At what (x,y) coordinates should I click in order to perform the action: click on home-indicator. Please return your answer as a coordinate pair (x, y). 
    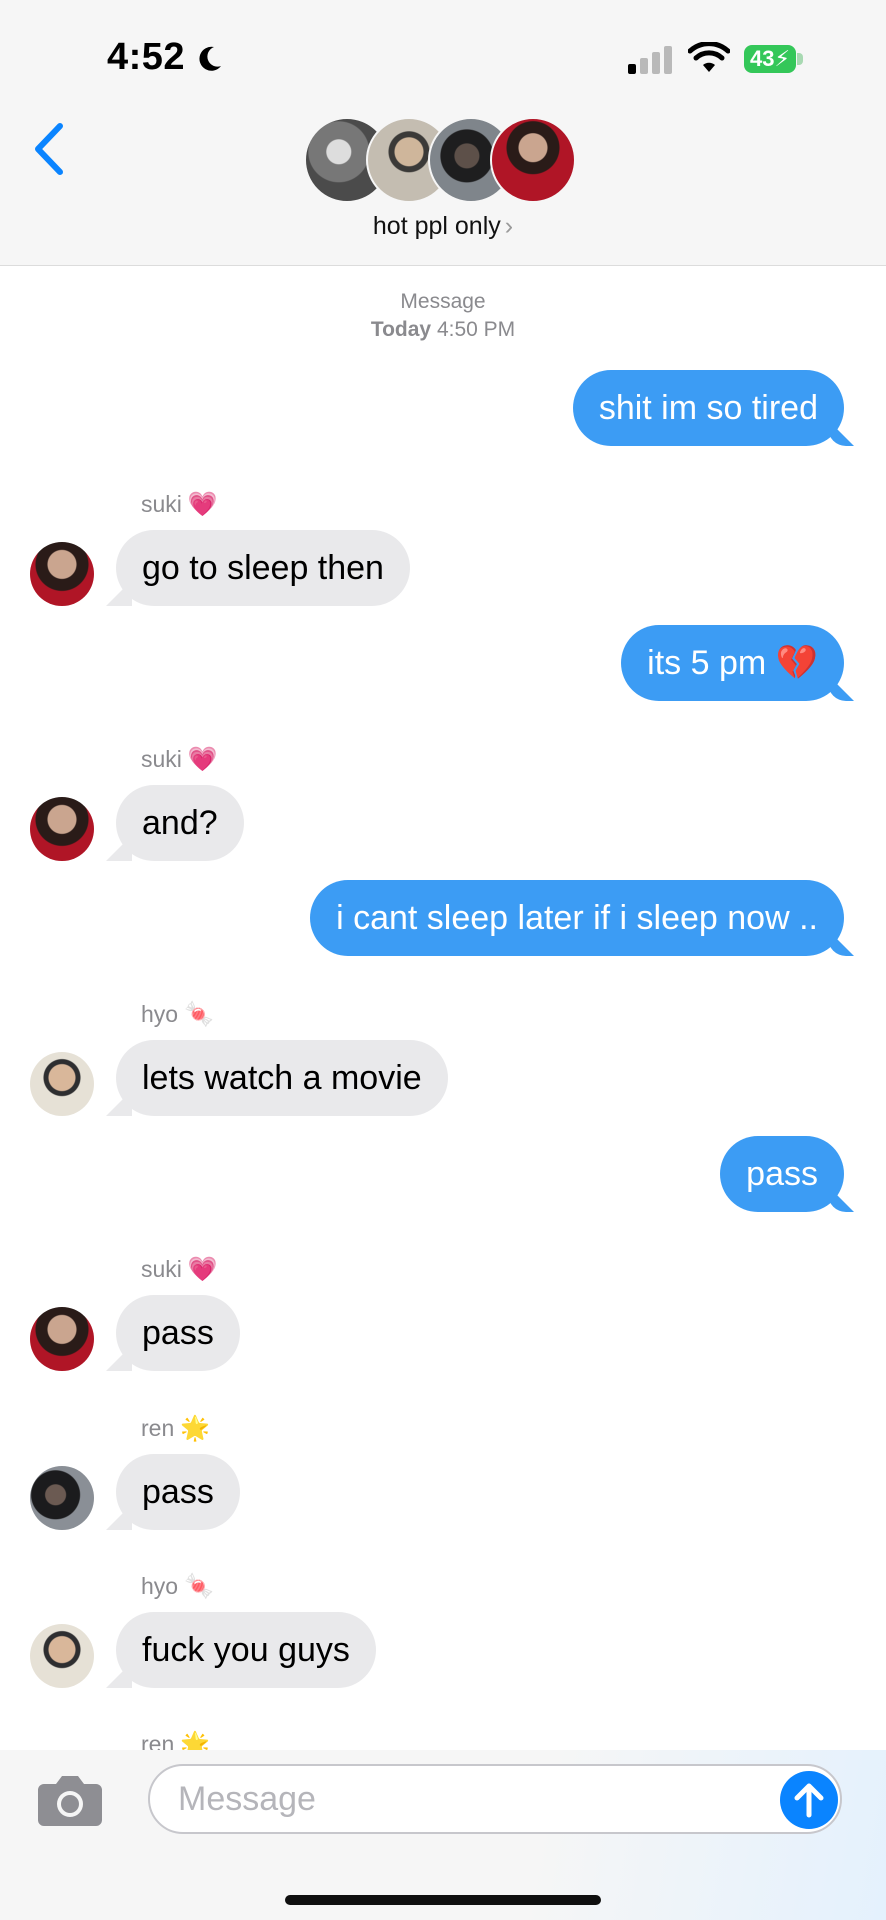
    Looking at the image, I should click on (443, 1900).